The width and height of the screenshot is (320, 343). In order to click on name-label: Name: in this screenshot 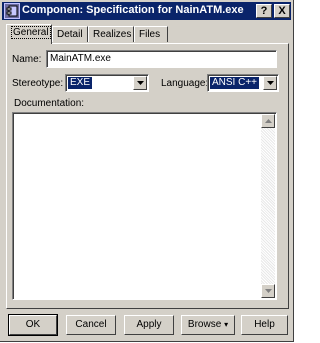, I will do `click(27, 59)`.